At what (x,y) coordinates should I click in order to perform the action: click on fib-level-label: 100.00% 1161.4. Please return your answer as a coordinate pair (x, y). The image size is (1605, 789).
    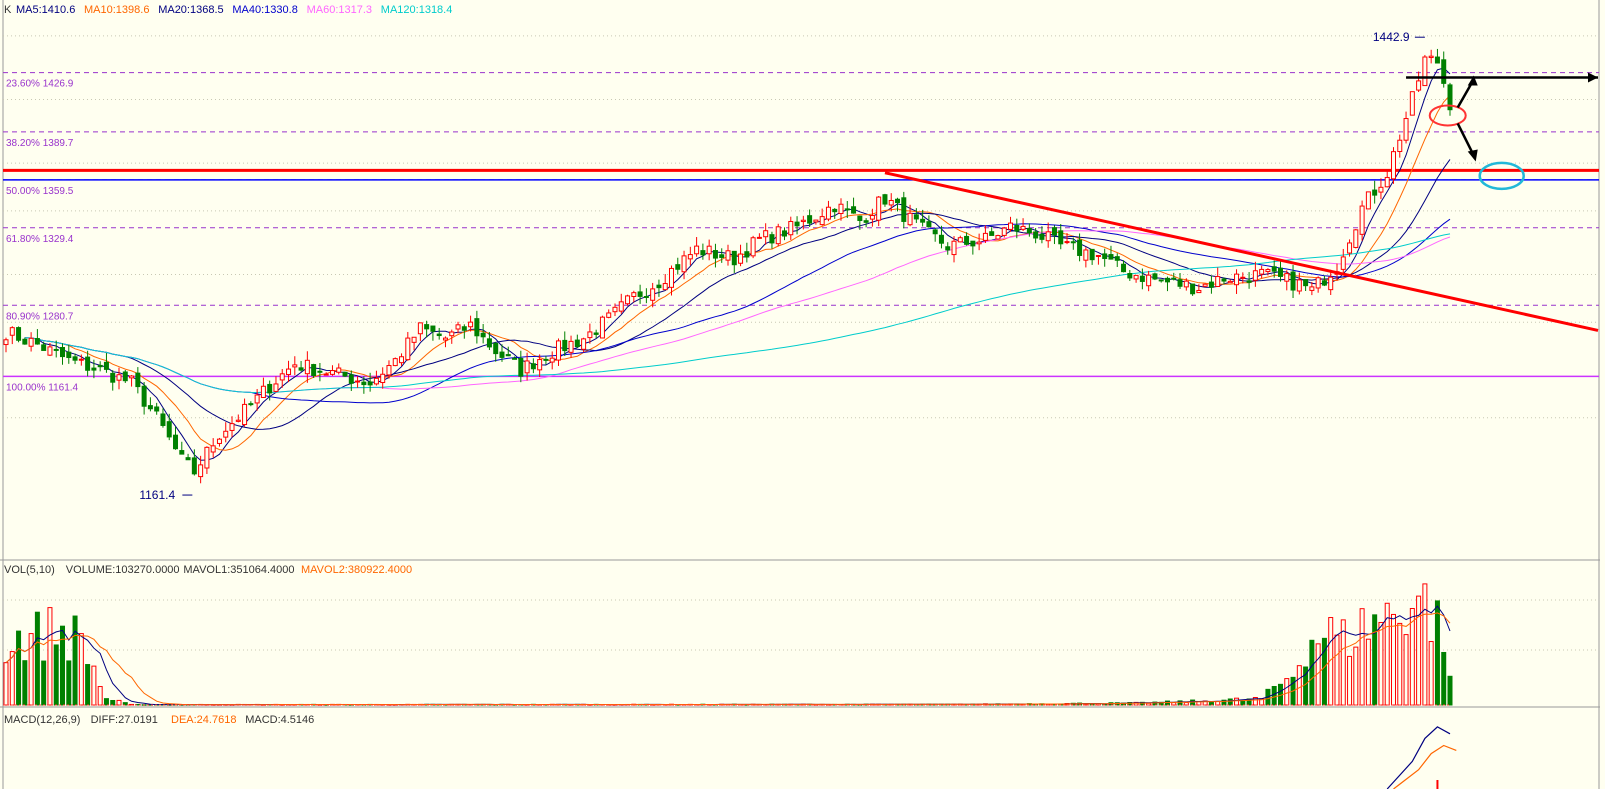
    Looking at the image, I should click on (42, 387).